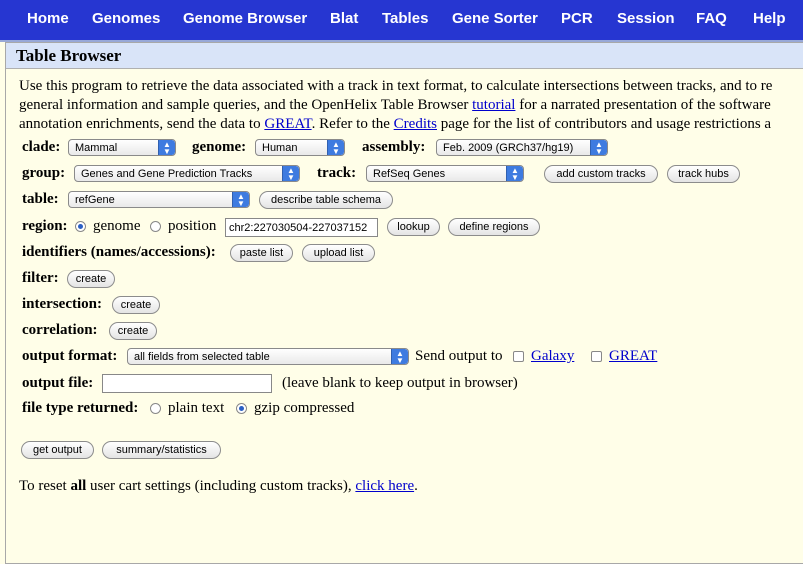 Image resolution: width=803 pixels, height=564 pixels. What do you see at coordinates (44, 173) in the screenshot?
I see `group-label: group:` at bounding box center [44, 173].